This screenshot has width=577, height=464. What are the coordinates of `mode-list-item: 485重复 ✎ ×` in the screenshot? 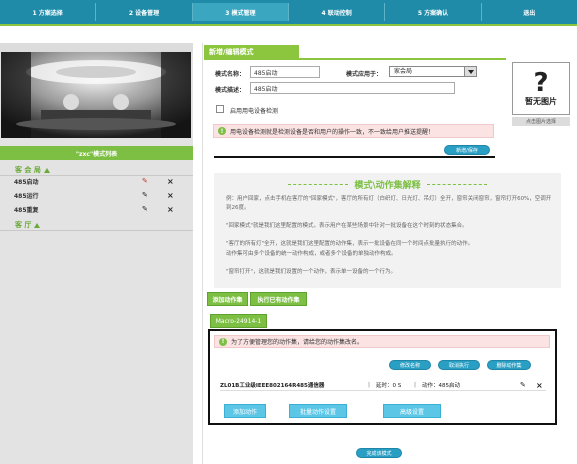 It's located at (99, 209).